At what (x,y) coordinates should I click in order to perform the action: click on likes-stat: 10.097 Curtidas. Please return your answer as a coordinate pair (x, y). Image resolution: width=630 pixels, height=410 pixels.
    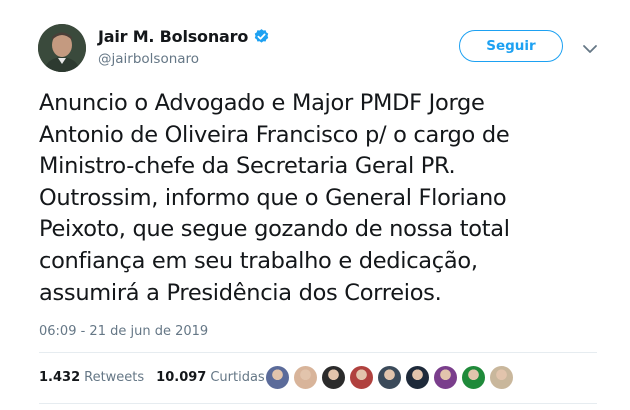
    Looking at the image, I should click on (210, 377).